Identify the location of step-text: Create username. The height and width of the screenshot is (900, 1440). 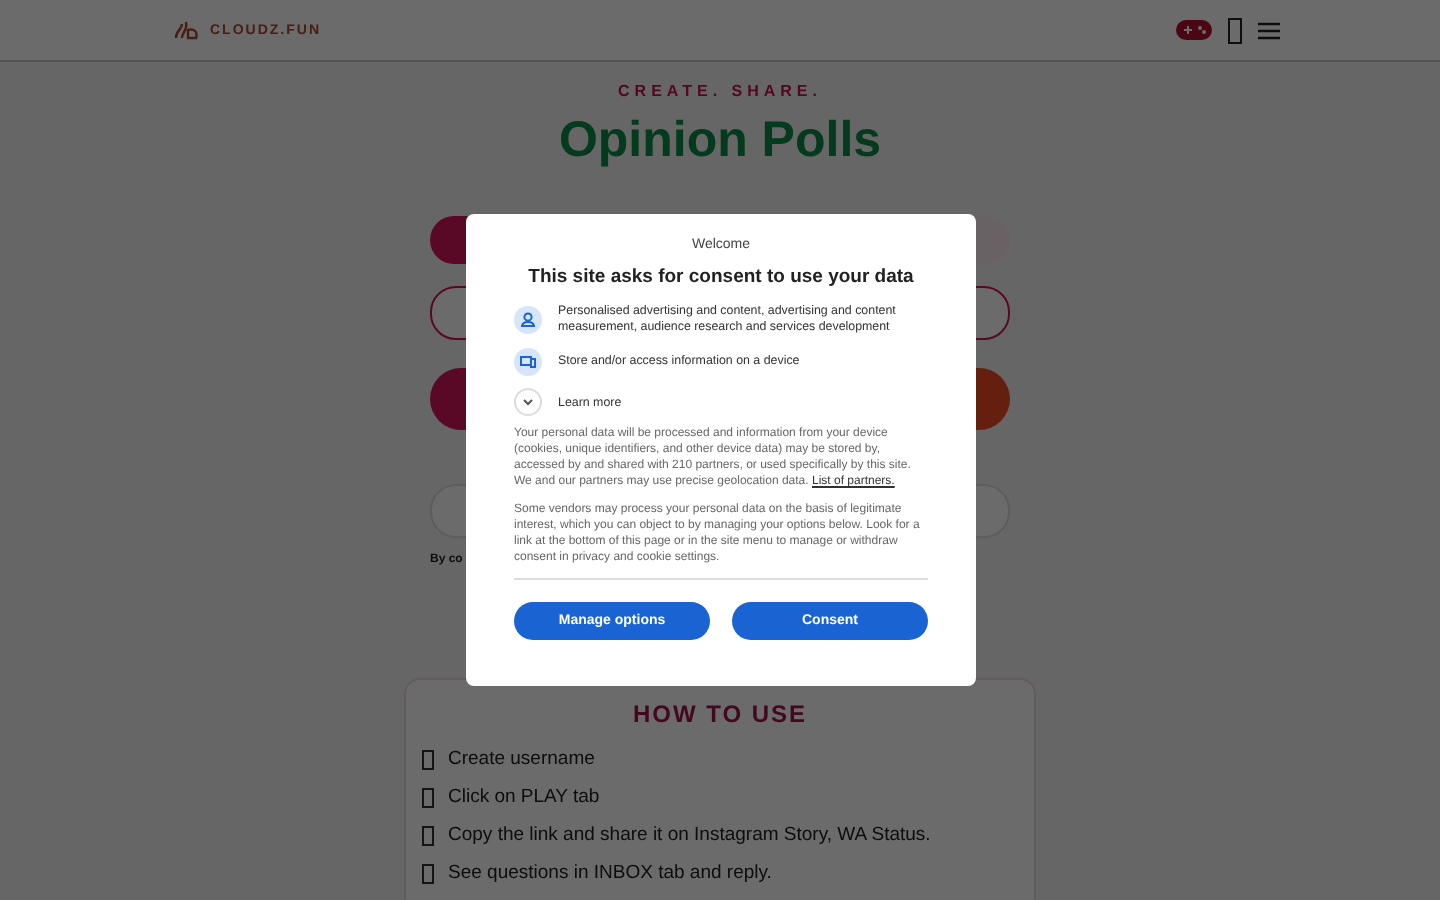
(521, 759).